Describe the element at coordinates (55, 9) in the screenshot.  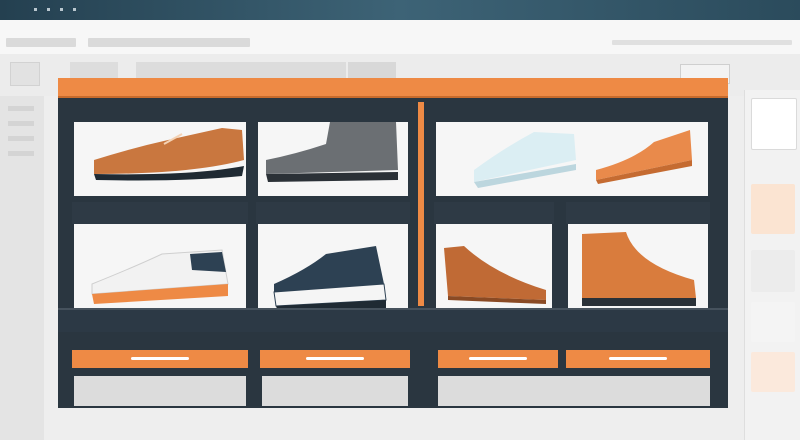
I see `window-dots` at that location.